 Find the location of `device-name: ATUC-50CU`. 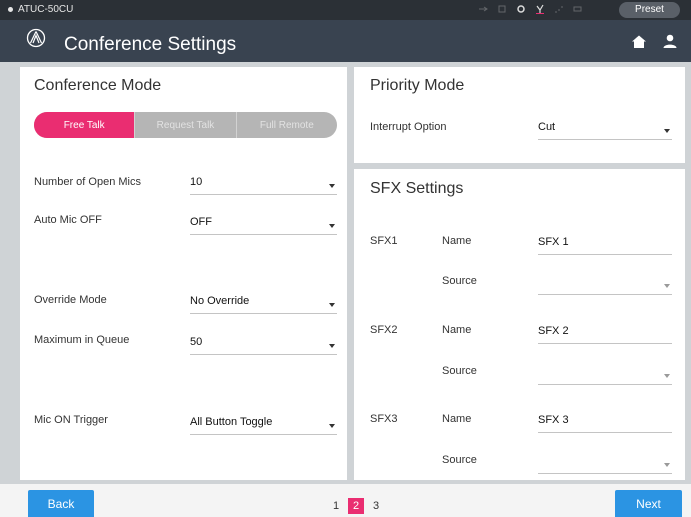

device-name: ATUC-50CU is located at coordinates (46, 9).